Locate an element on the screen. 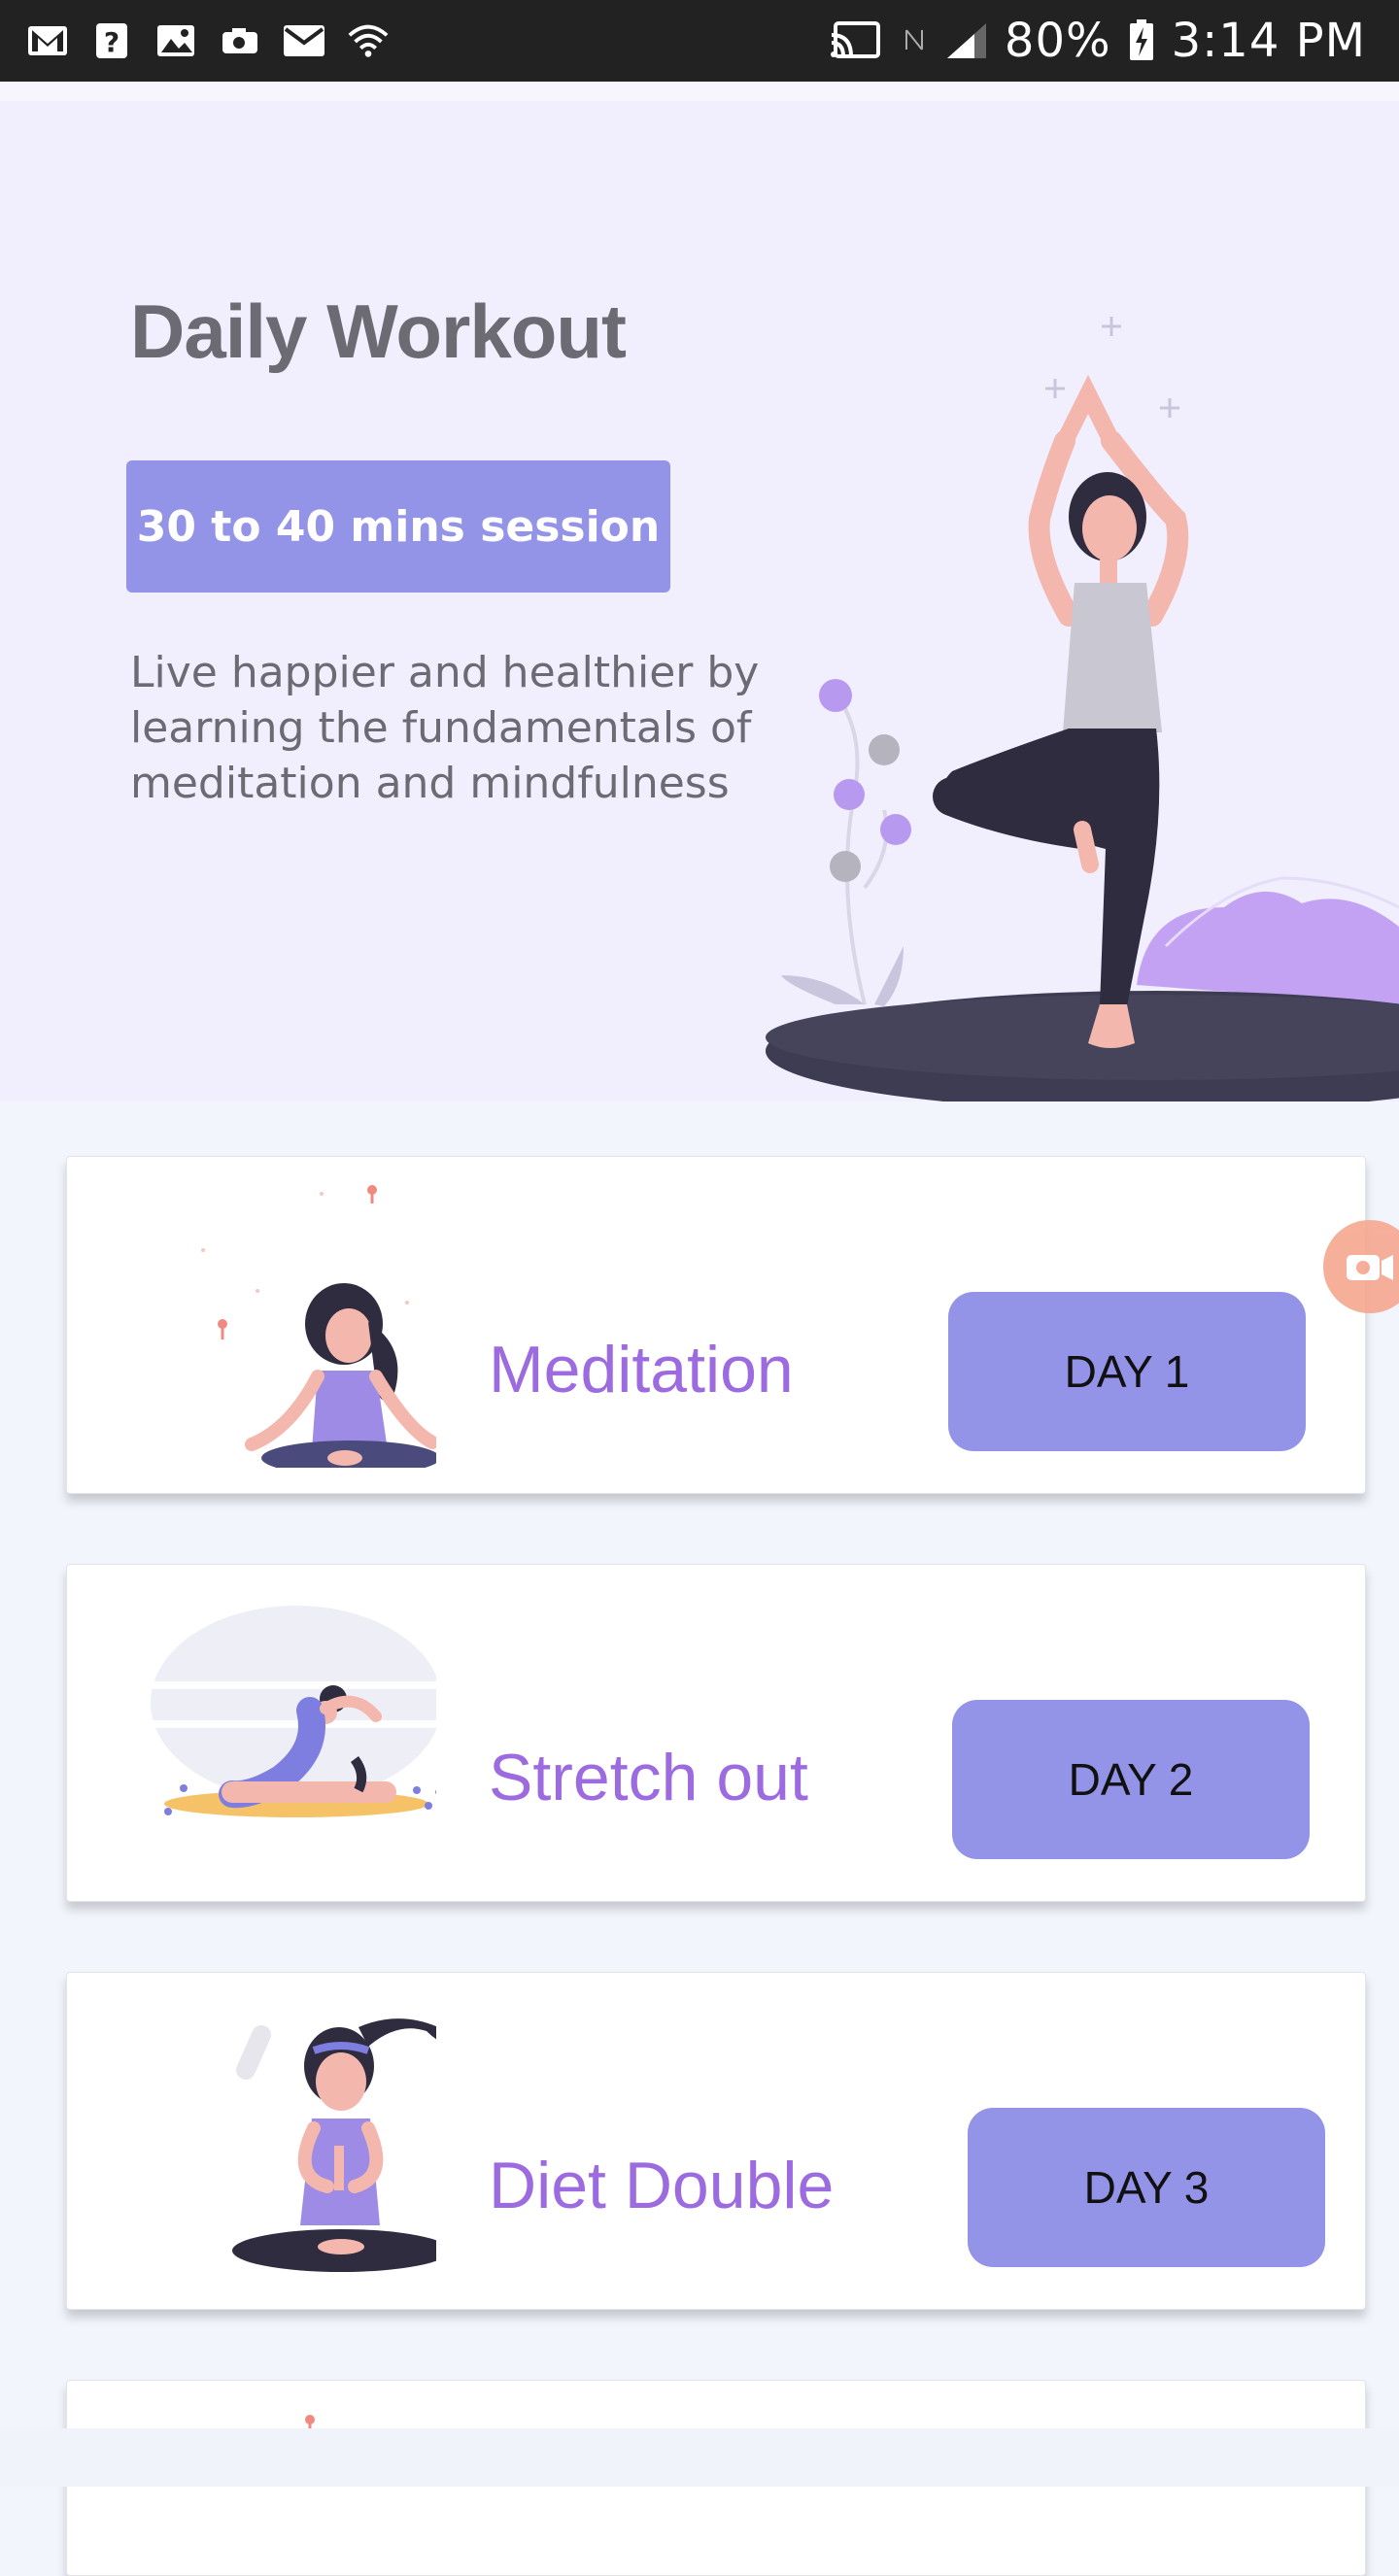  bottom-edge is located at coordinates (699, 2457).